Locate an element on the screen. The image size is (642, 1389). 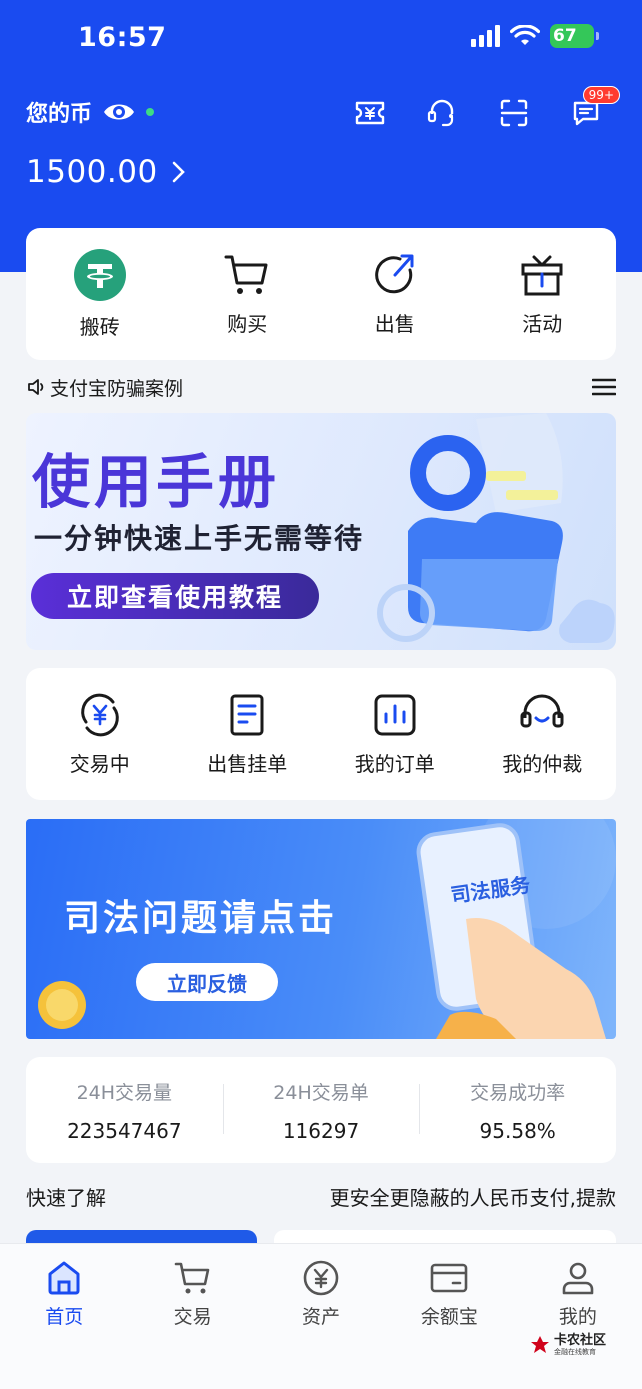
ticket-button is located at coordinates (370, 113).